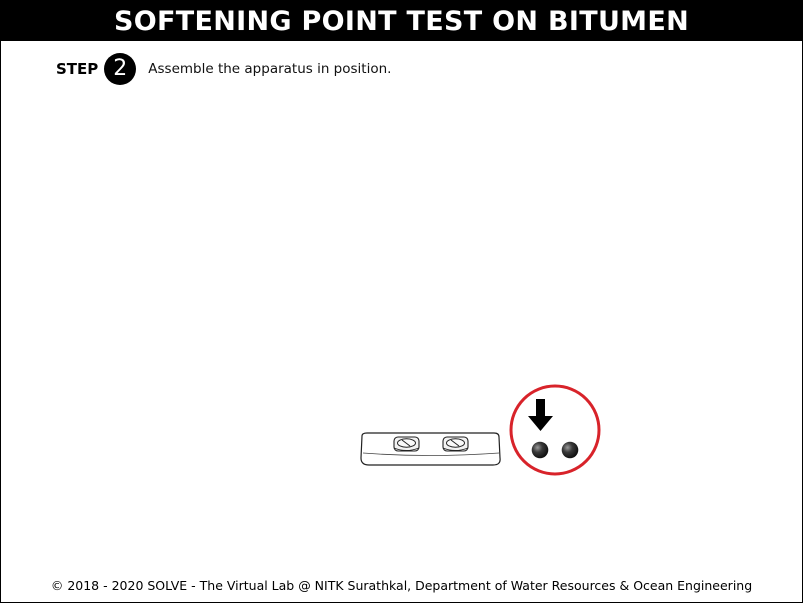  What do you see at coordinates (270, 69) in the screenshot?
I see `step-instruction: Assemble the apparatus in position.` at bounding box center [270, 69].